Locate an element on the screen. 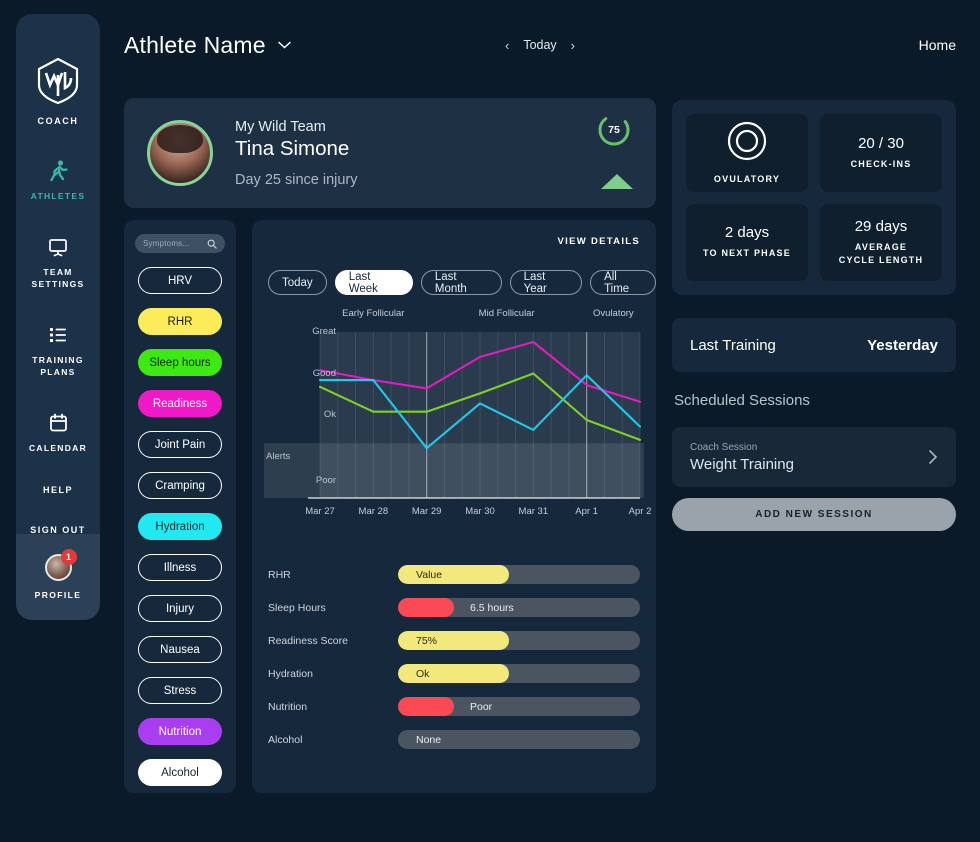  symptom-chip: RHR is located at coordinates (180, 321).